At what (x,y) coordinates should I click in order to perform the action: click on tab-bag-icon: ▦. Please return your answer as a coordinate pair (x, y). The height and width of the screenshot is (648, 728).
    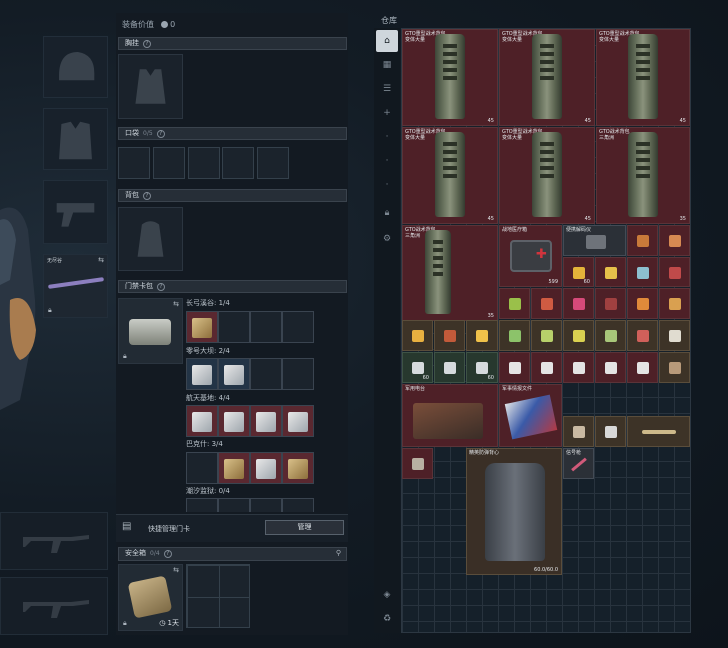
    Looking at the image, I should click on (387, 65).